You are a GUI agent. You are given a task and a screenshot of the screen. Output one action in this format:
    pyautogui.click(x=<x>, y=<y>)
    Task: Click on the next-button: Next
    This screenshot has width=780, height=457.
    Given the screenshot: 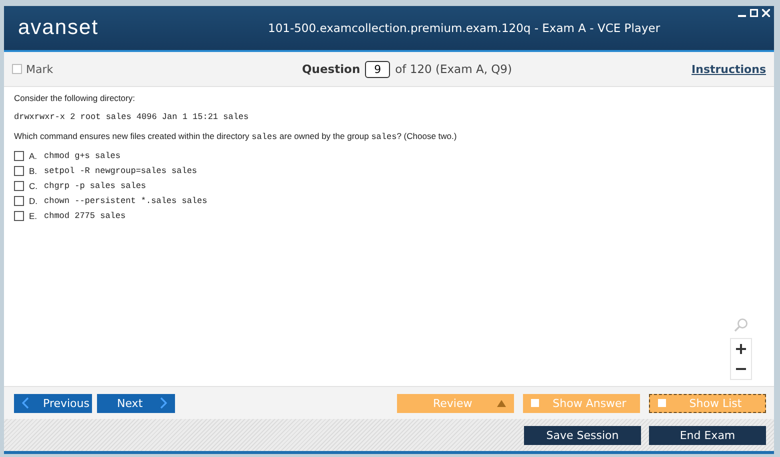 What is the action you would take?
    pyautogui.click(x=136, y=403)
    